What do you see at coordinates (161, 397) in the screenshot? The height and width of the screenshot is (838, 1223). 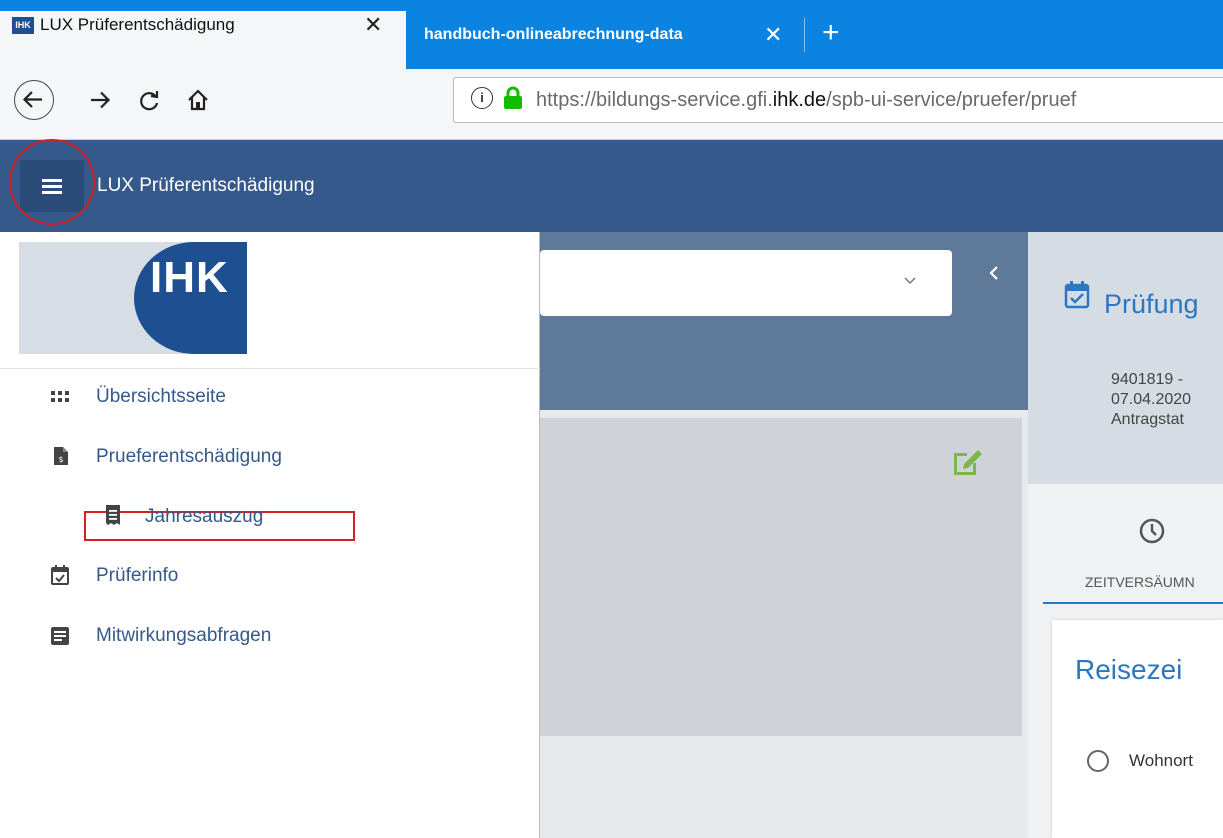 I see `sidebar-item-label: Übersichtsseite` at bounding box center [161, 397].